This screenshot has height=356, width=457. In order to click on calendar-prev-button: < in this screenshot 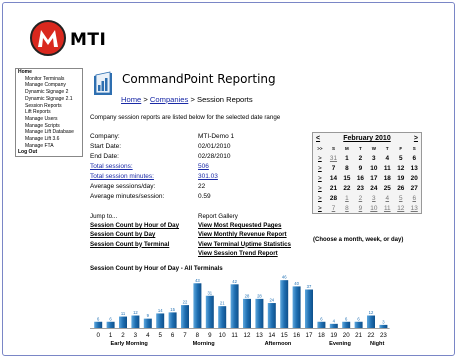, I will do `click(318, 138)`.